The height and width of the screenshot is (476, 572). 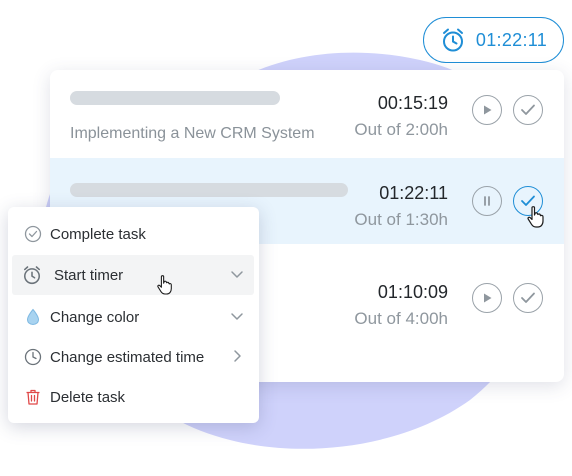 What do you see at coordinates (401, 318) in the screenshot?
I see `task-estimate: Out of 4:00h` at bounding box center [401, 318].